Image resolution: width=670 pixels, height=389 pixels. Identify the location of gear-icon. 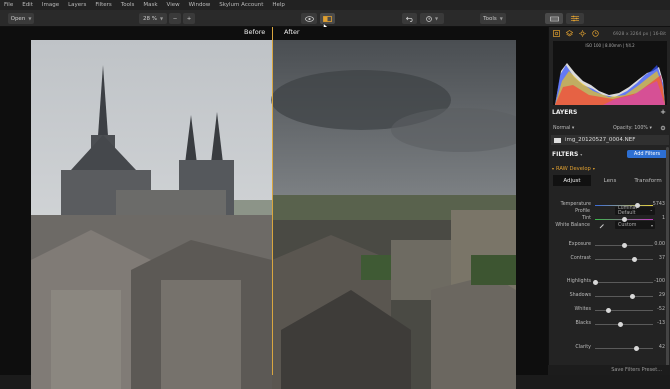
(663, 128).